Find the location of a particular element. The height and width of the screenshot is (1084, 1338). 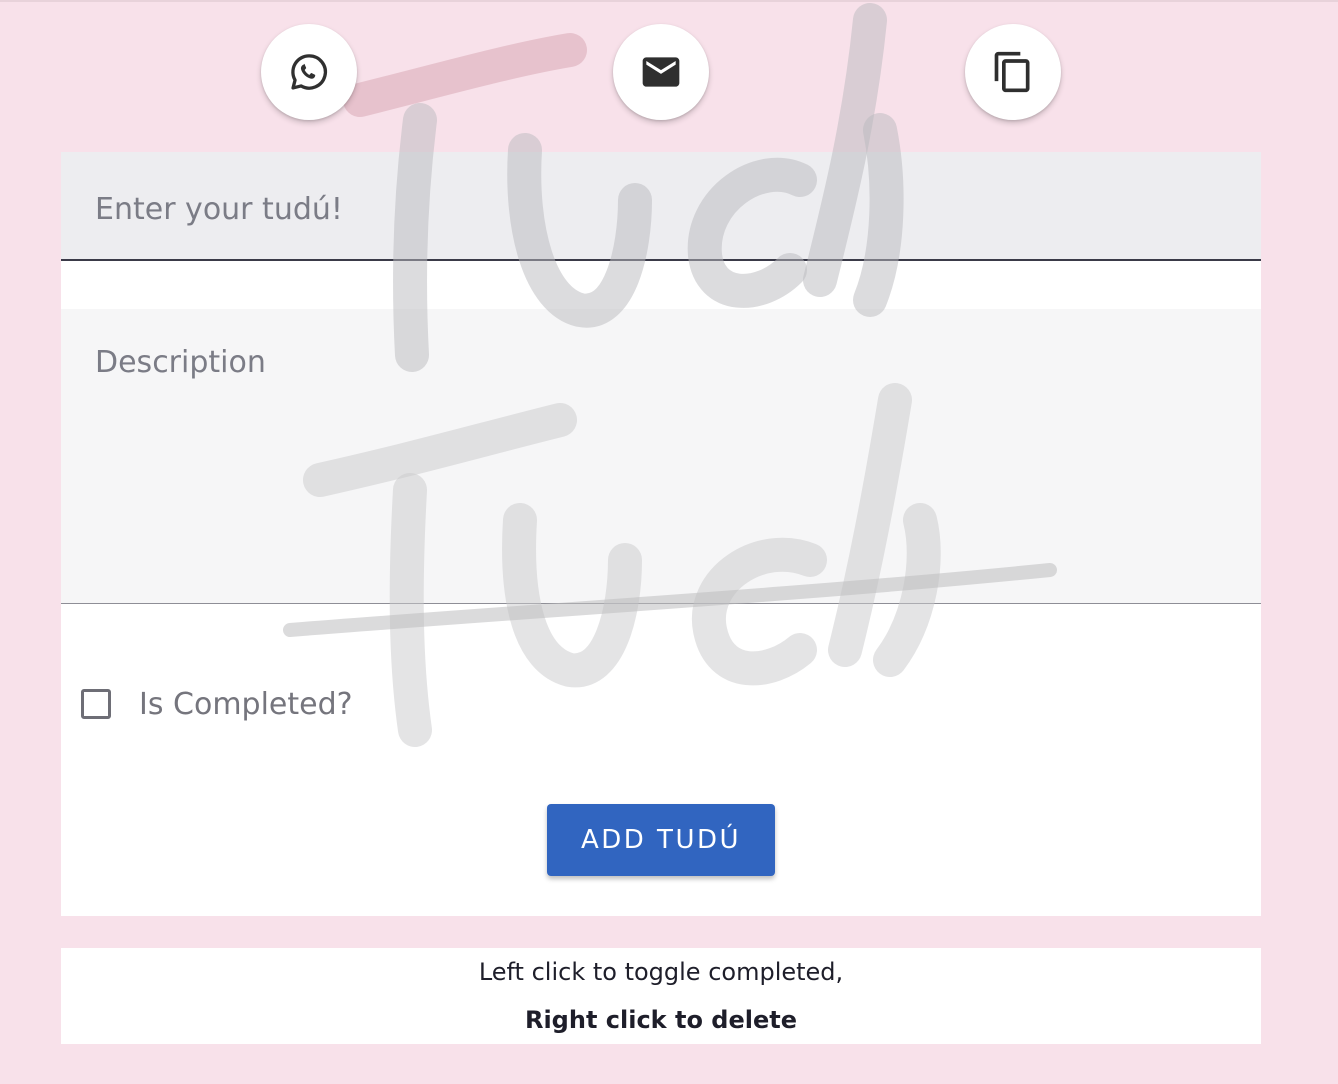

is-completed-label: Is Completed? is located at coordinates (246, 704).